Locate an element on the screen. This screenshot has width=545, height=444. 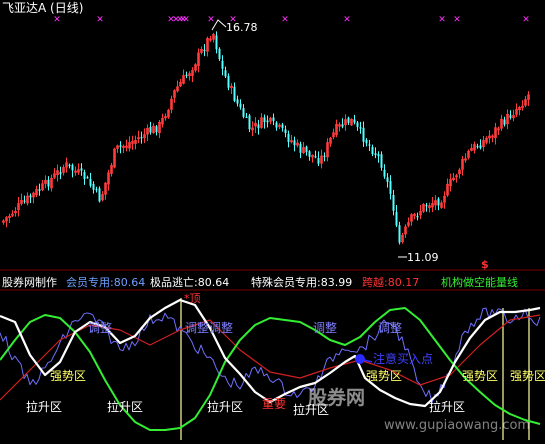
pull-label-2: 拉升区 is located at coordinates (125, 407).